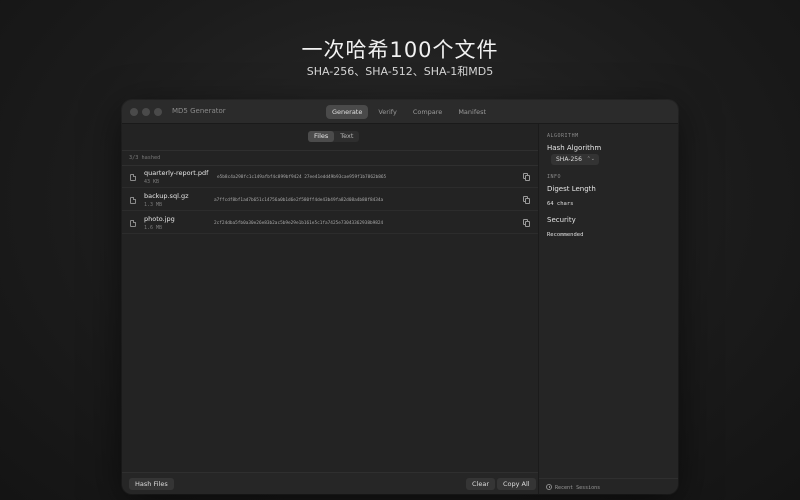  What do you see at coordinates (346, 136) in the screenshot?
I see `text-toggle: Text` at bounding box center [346, 136].